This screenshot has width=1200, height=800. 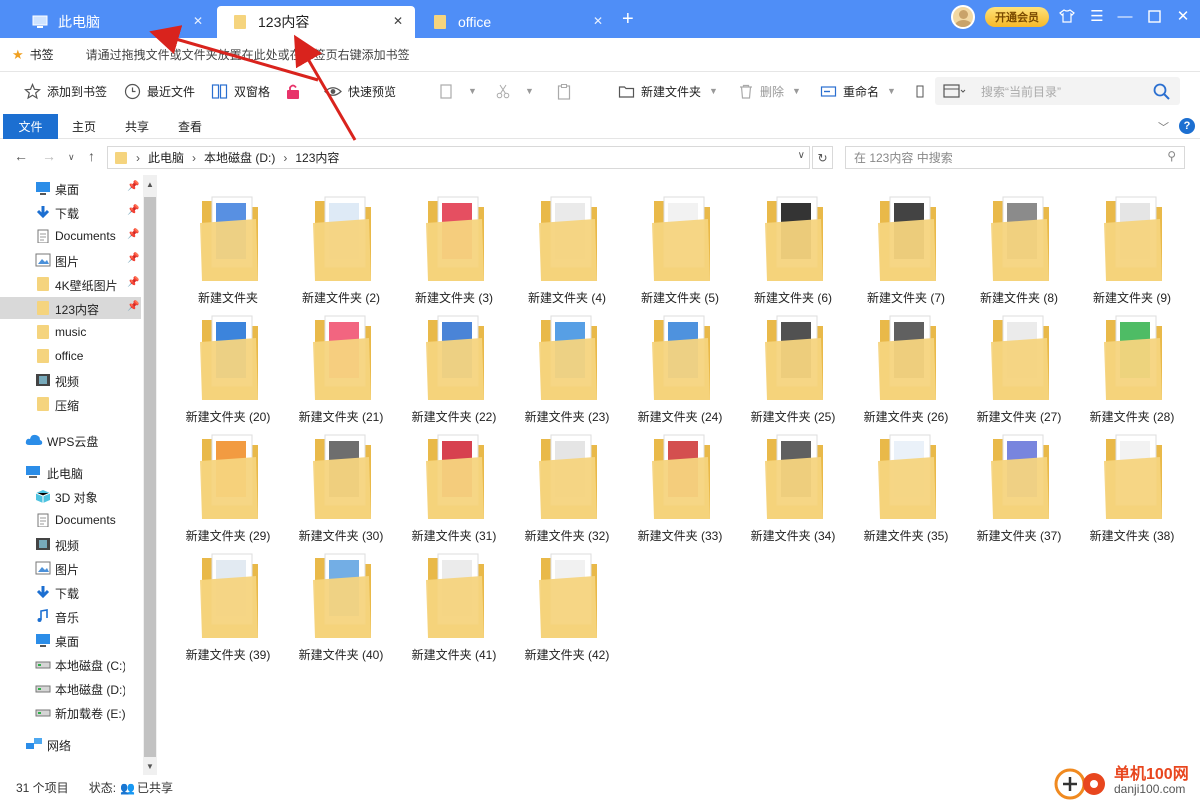 I want to click on bookmark-label: 书签, so click(x=42, y=54).